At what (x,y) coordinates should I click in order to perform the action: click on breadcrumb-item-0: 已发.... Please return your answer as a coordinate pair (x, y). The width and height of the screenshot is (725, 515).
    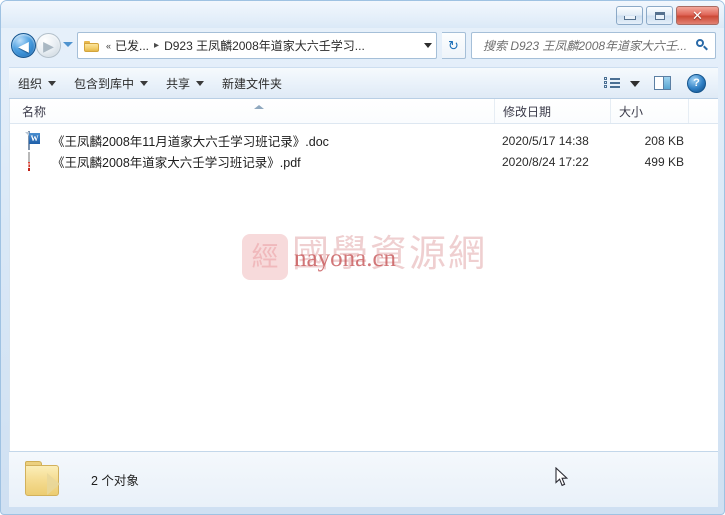
    Looking at the image, I should click on (132, 45).